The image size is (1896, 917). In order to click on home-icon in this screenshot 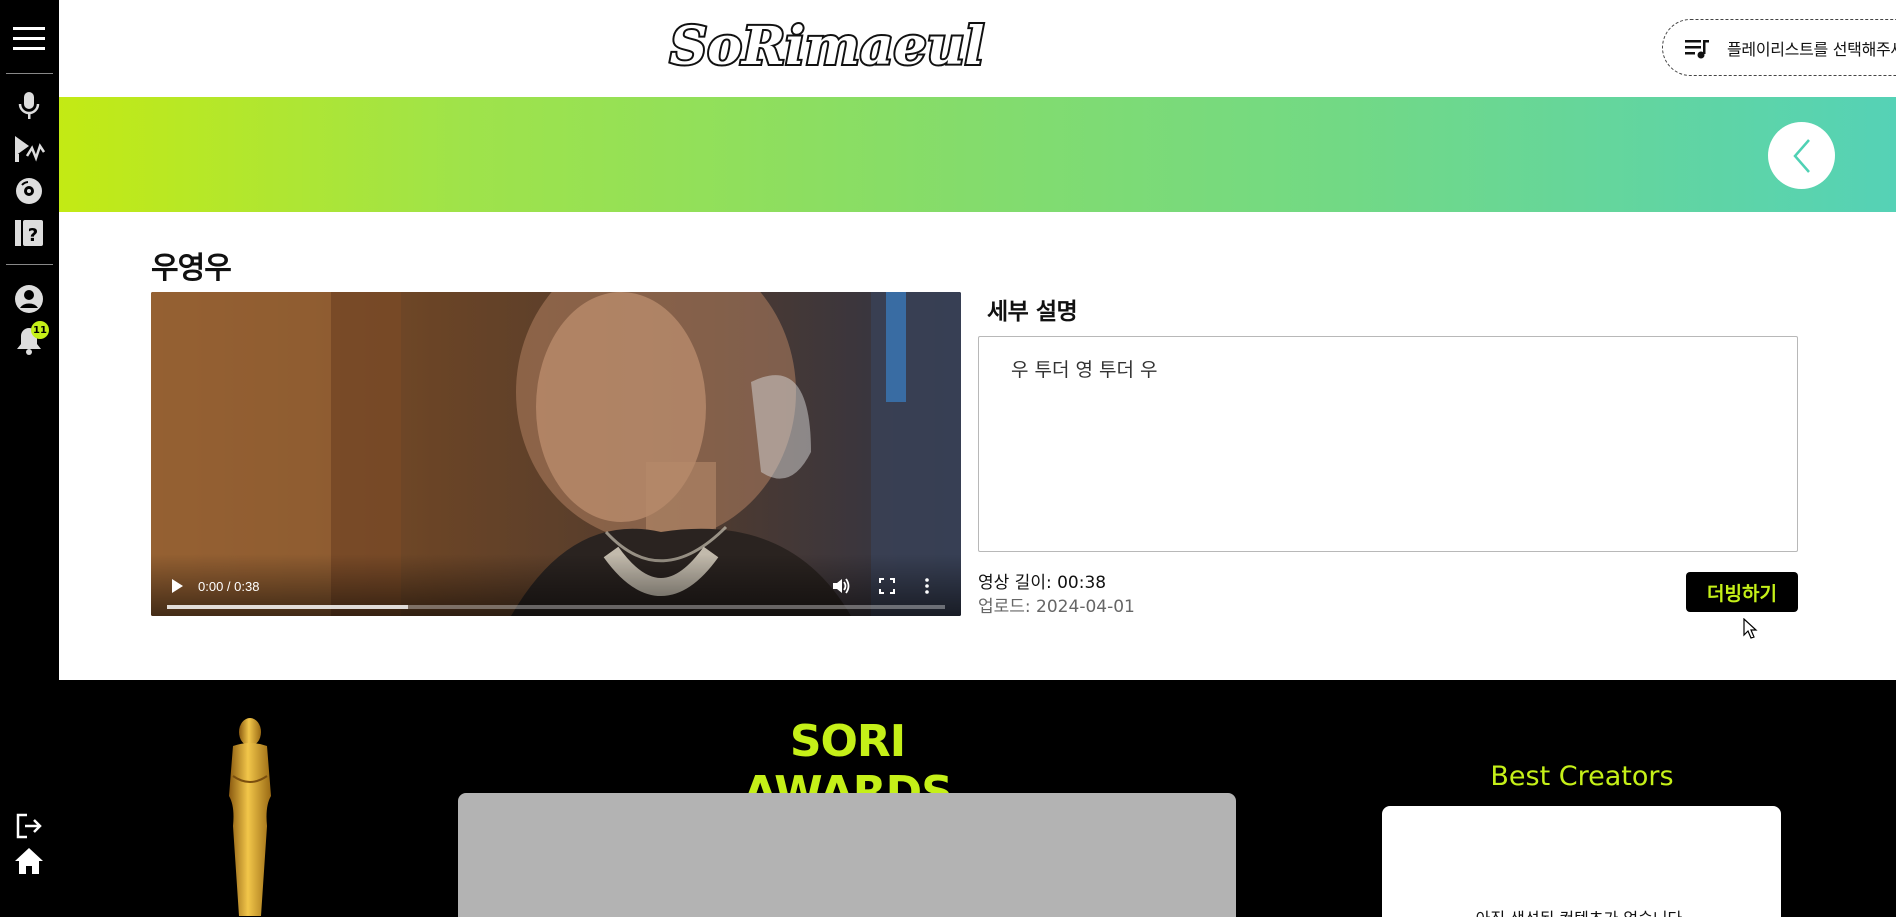, I will do `click(29, 861)`.